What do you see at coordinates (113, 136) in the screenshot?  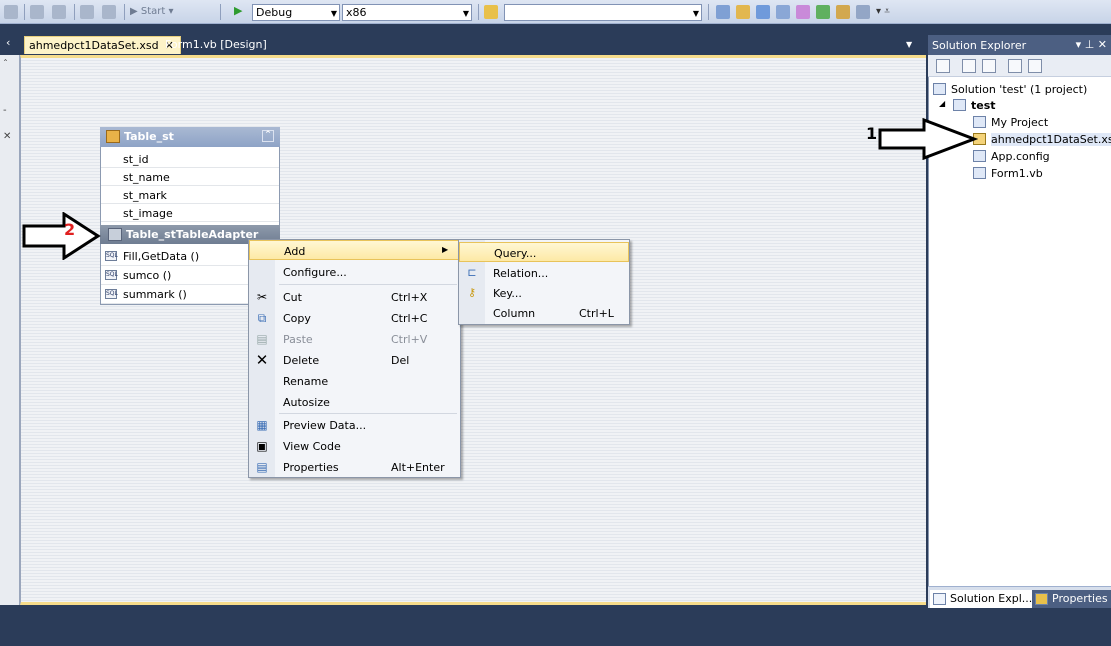 I see `table-icon` at bounding box center [113, 136].